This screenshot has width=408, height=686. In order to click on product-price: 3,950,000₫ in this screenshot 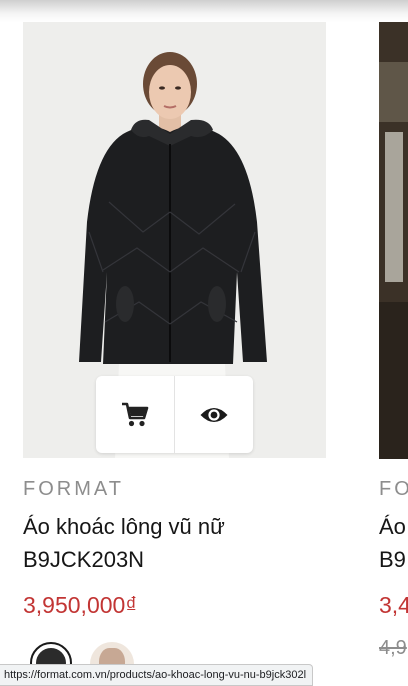, I will do `click(80, 605)`.